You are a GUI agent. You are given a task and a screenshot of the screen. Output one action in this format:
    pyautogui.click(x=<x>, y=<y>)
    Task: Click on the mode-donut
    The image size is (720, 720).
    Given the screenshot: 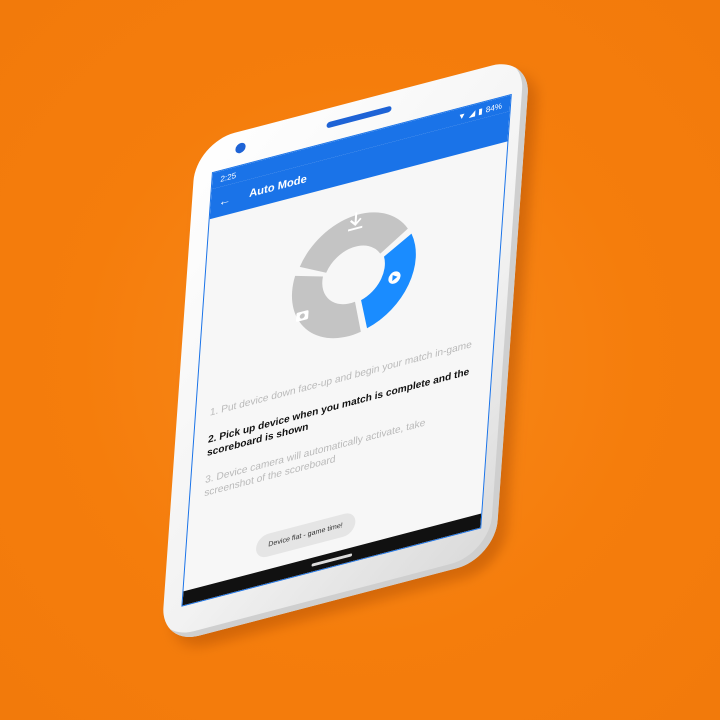 What is the action you would take?
    pyautogui.click(x=353, y=282)
    